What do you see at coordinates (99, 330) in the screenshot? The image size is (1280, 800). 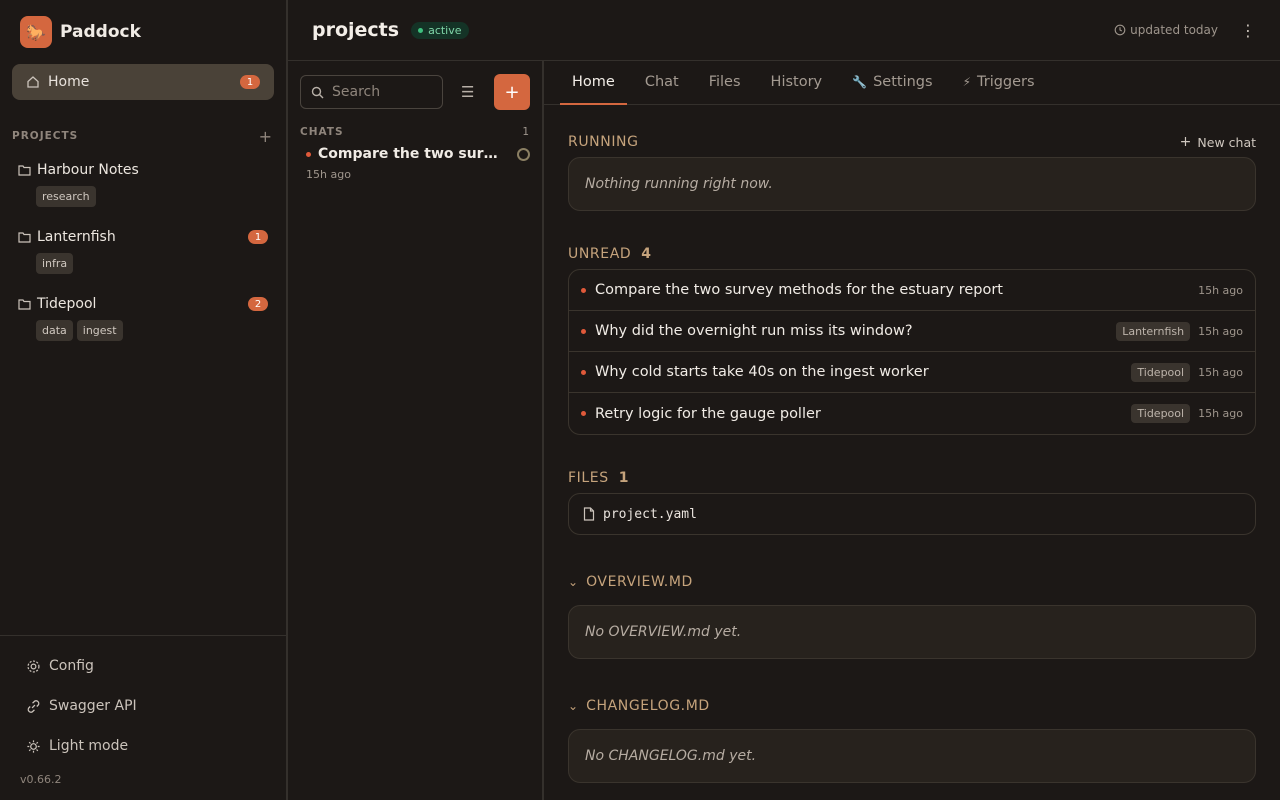 I see `project-tag: ingest` at bounding box center [99, 330].